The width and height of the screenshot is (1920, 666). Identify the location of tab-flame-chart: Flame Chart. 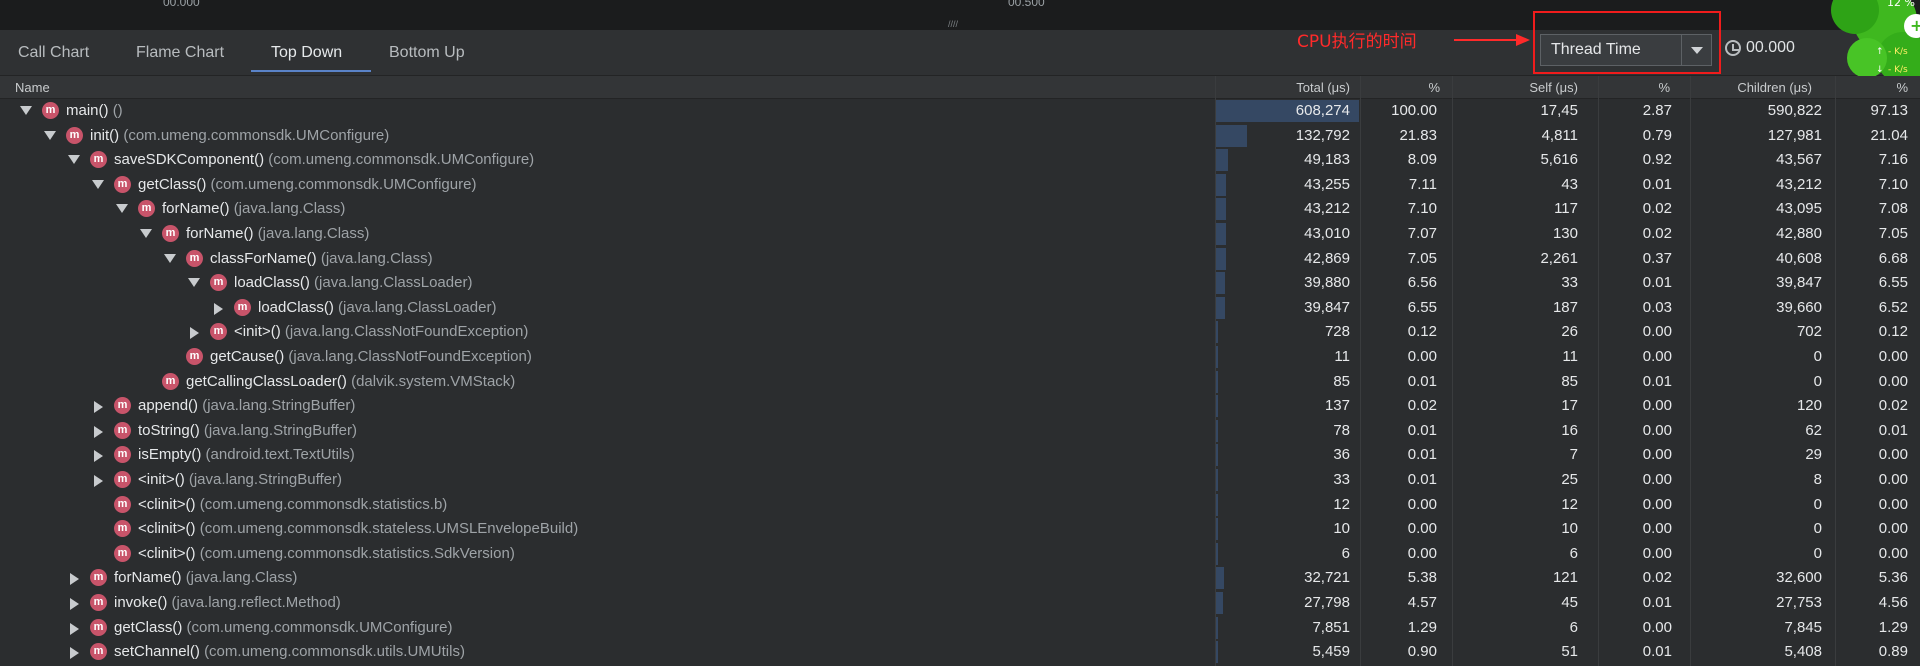
(180, 53).